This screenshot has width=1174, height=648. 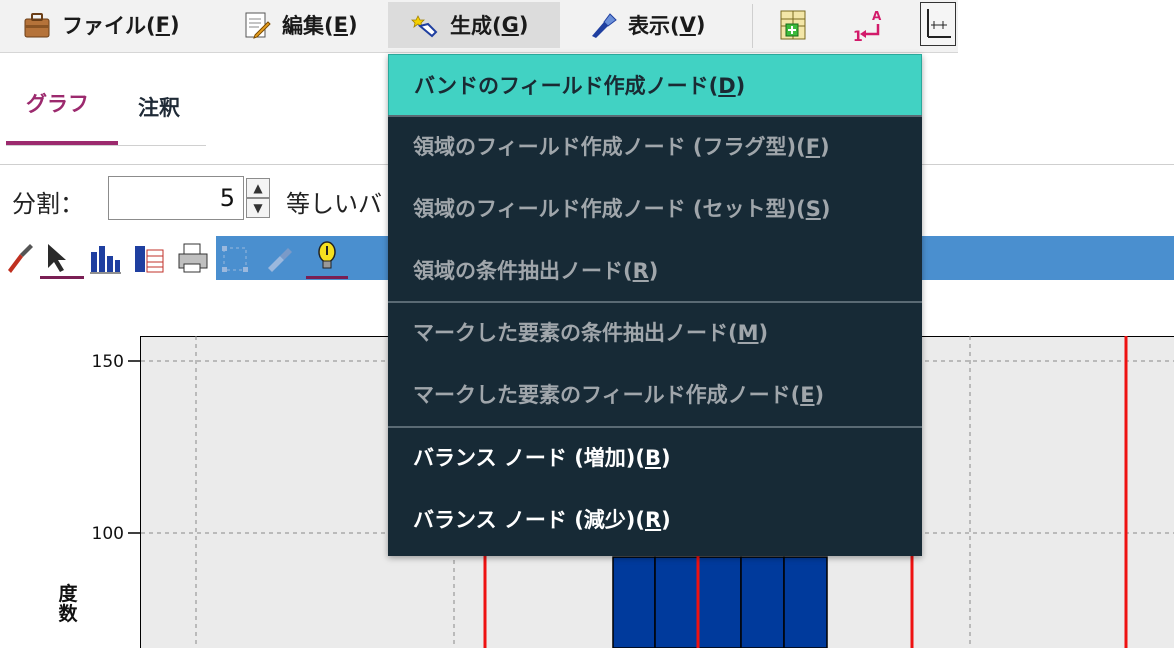 I want to click on menu-bar: ファイル(F) 編集(E) 生成(G) 表示(V) A 1, so click(x=479, y=26).